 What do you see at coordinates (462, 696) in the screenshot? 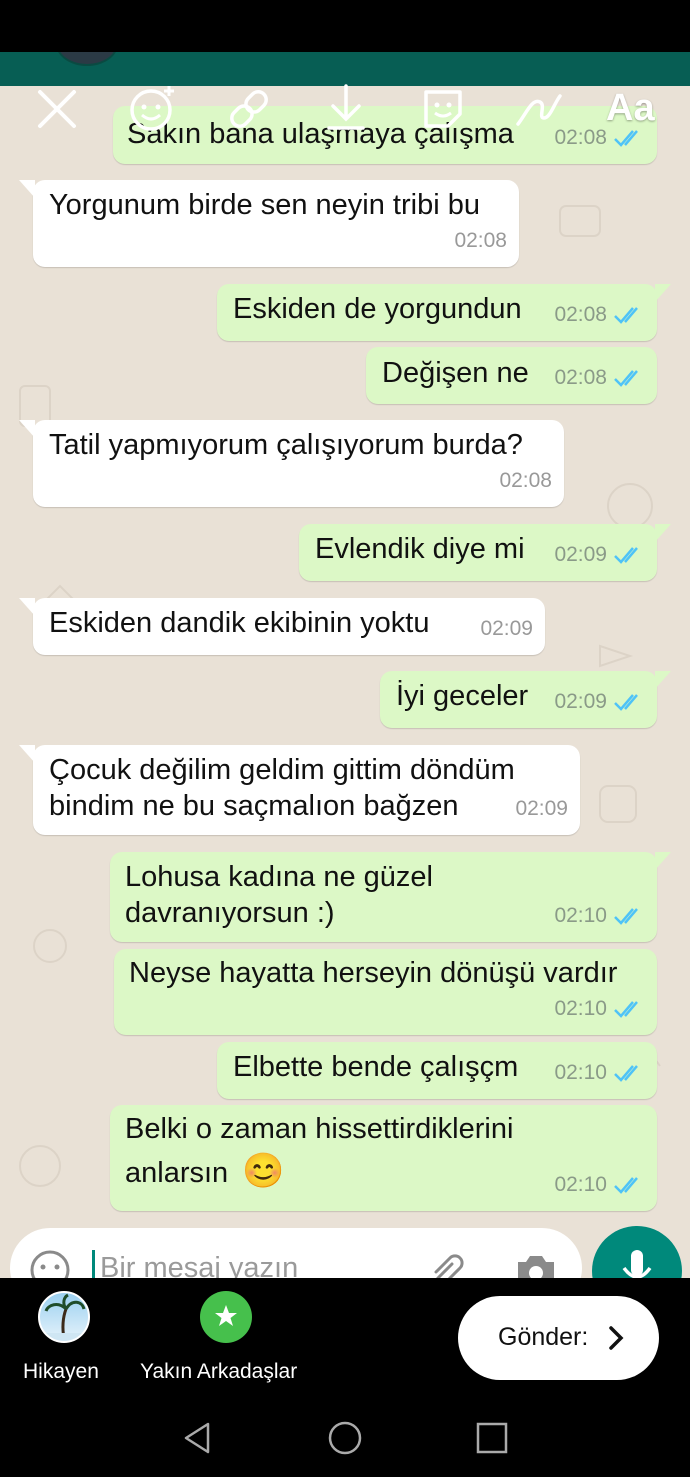
I see `message-text: İyi geceler` at bounding box center [462, 696].